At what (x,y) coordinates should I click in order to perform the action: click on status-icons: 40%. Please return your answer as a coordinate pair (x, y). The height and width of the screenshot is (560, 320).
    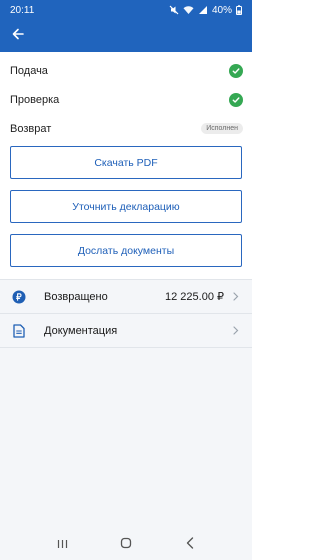
    Looking at the image, I should click on (205, 10).